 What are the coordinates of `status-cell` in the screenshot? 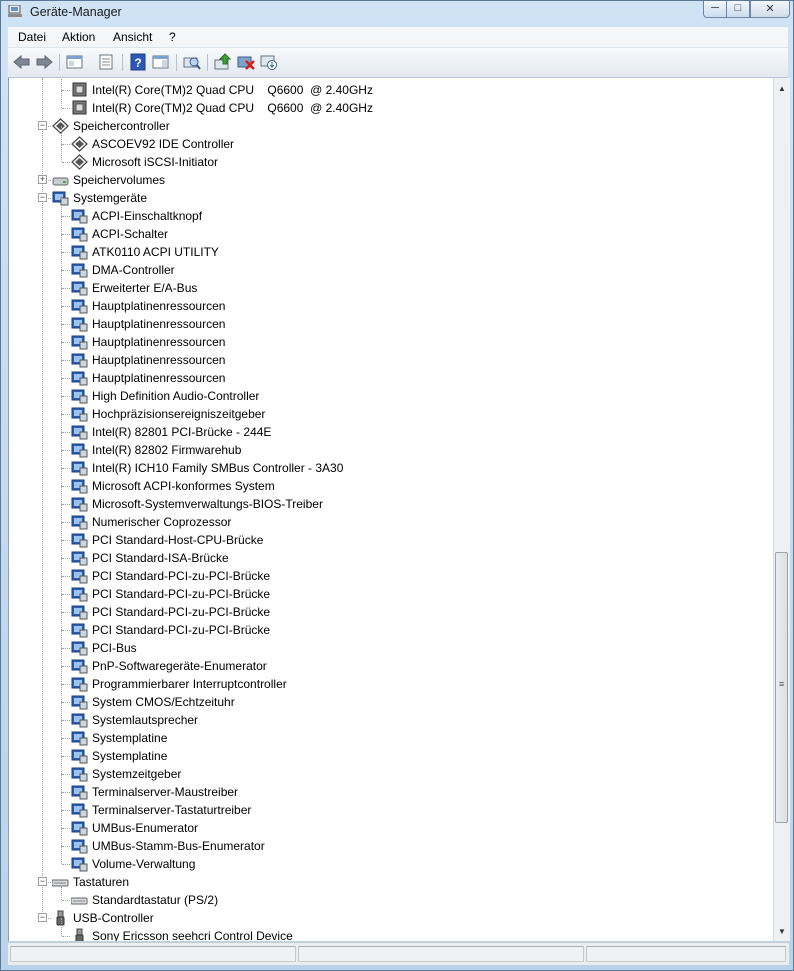 It's located at (441, 954).